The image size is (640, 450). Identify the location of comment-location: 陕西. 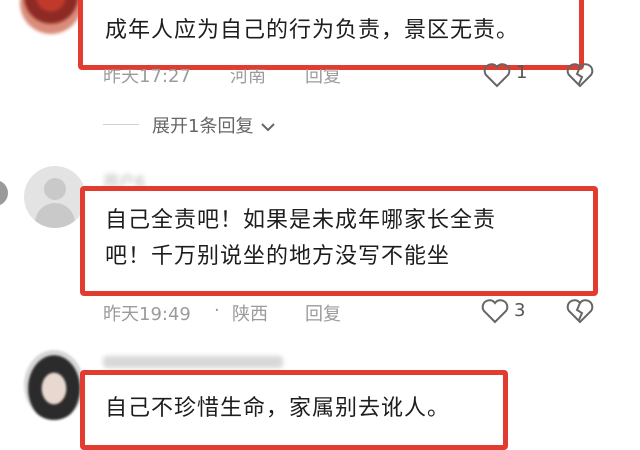
(250, 314).